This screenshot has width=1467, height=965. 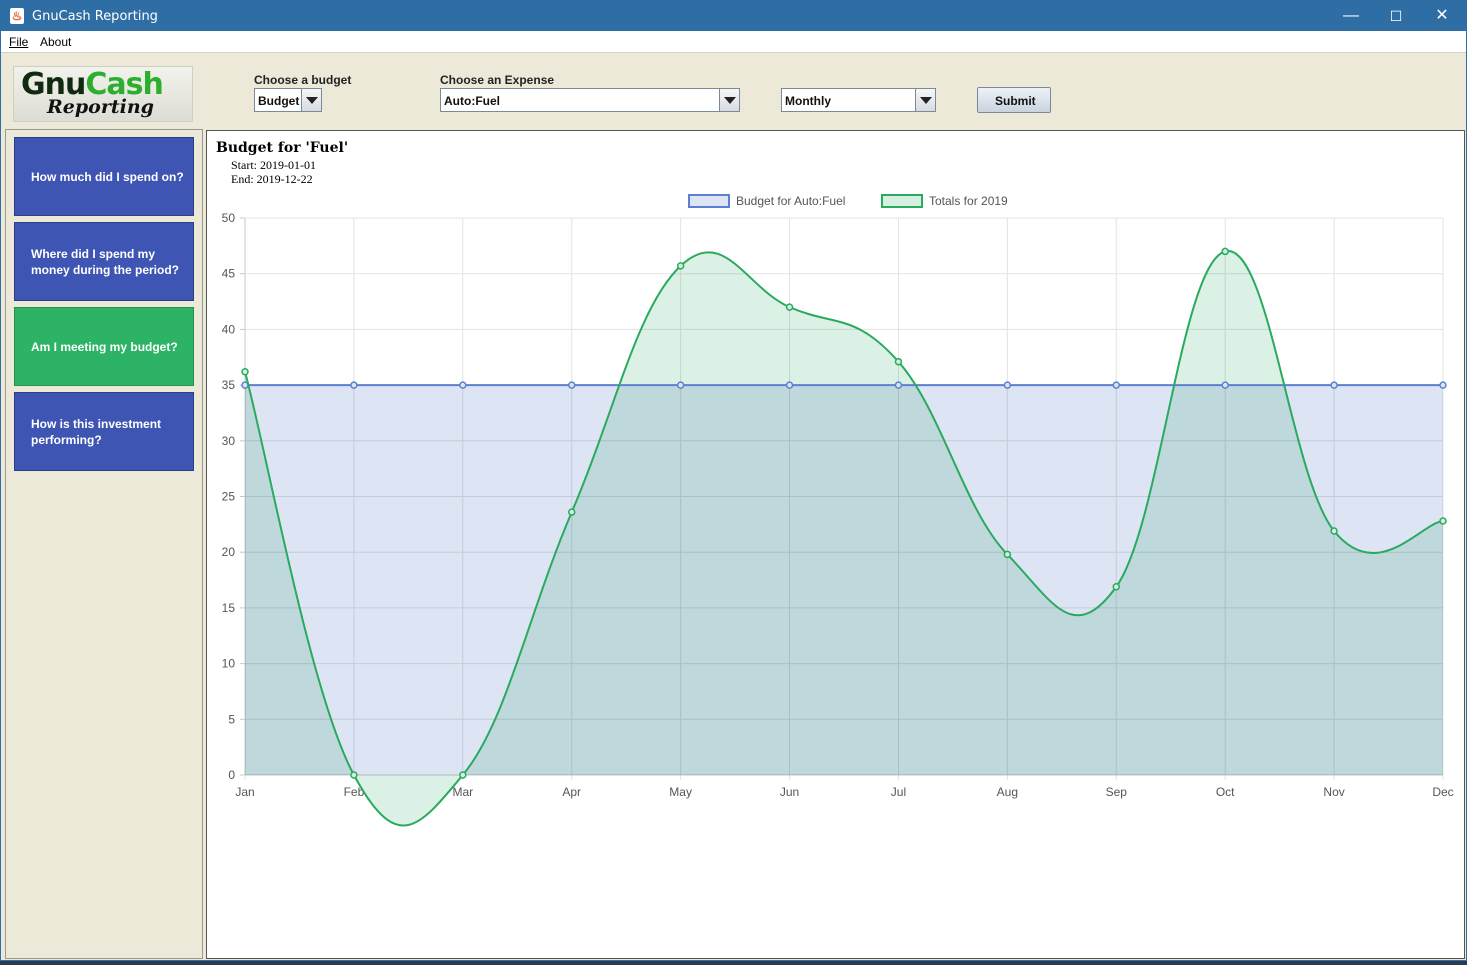 I want to click on close-button: ✕, so click(x=1442, y=16).